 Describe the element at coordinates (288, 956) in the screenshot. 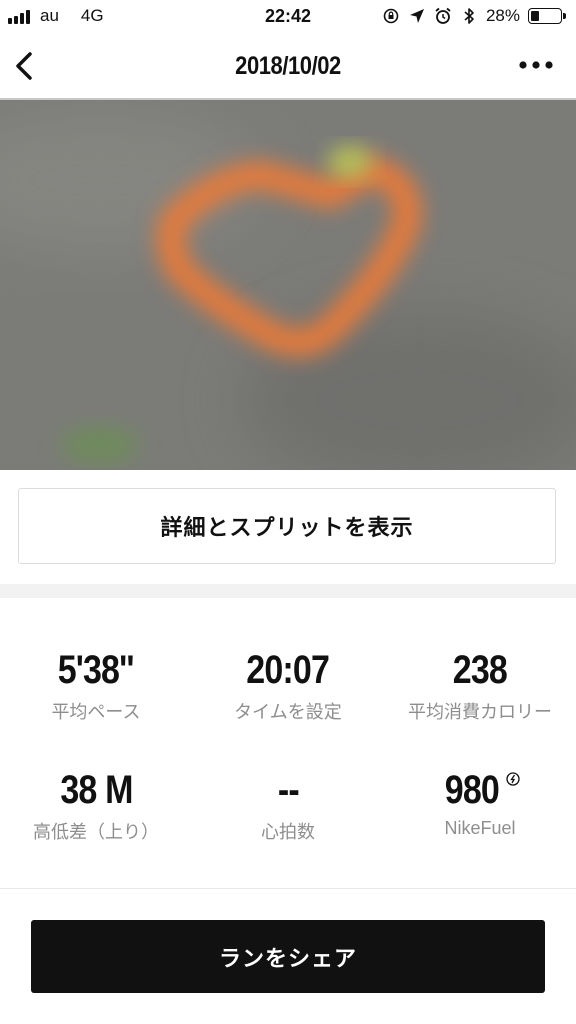

I see `share-run-button: ランをシェア` at that location.